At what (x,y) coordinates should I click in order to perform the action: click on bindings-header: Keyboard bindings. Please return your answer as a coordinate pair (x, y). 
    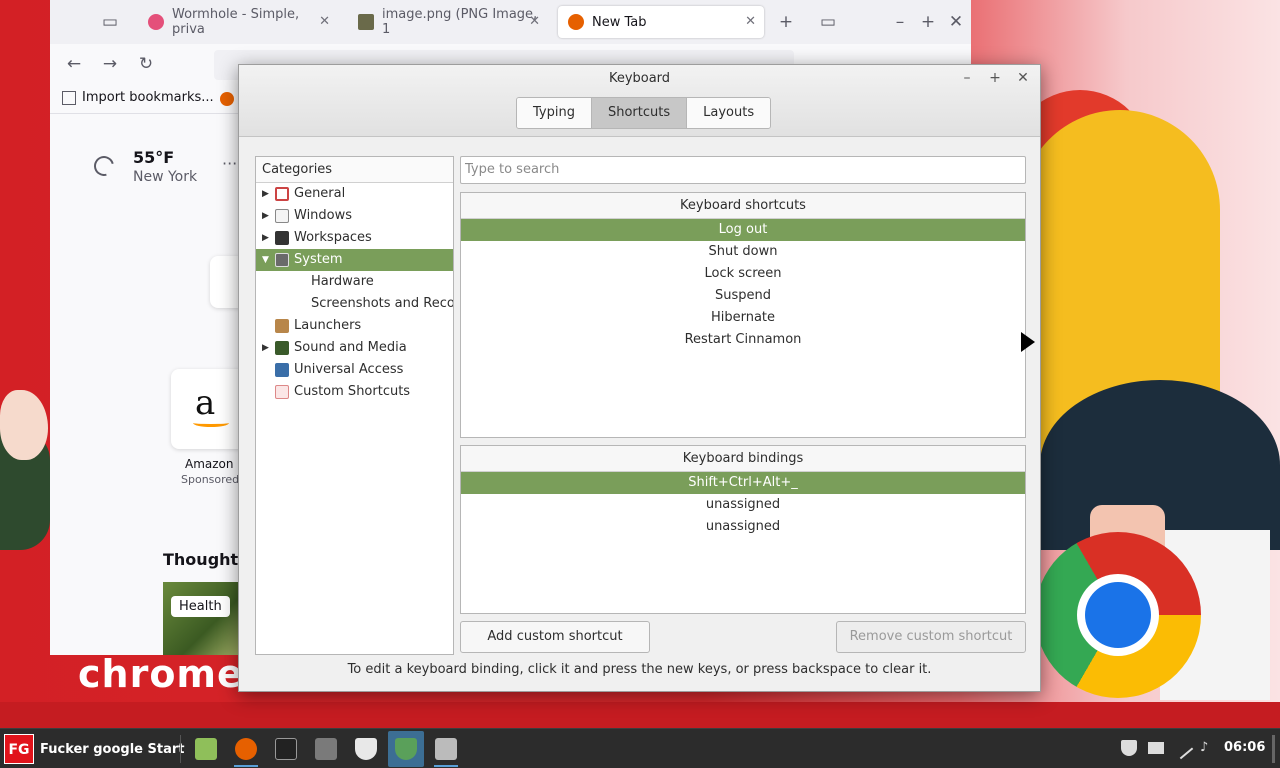
    Looking at the image, I should click on (743, 459).